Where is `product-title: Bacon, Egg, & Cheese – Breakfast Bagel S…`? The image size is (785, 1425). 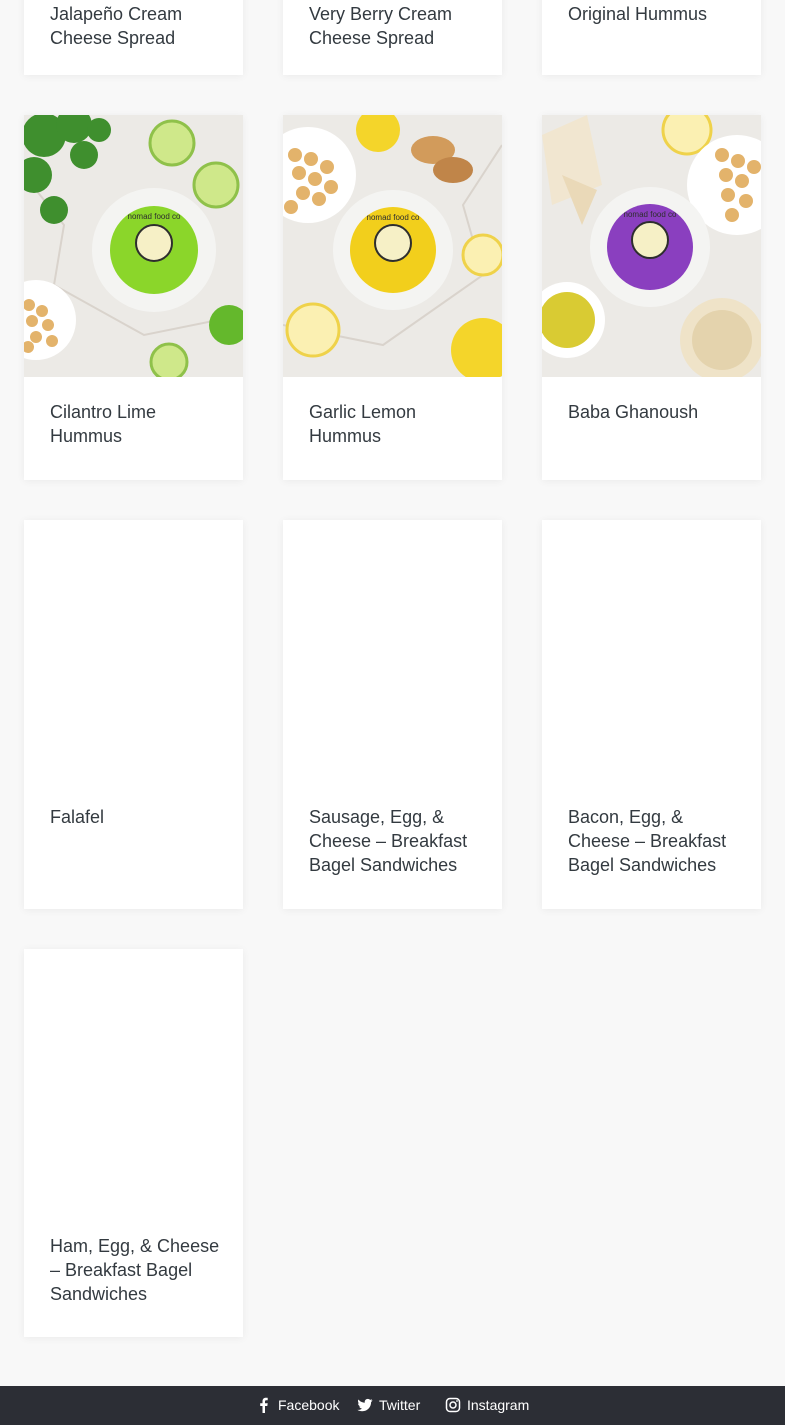
product-title: Bacon, Egg, & Cheese – Breakfast Bagel S… is located at coordinates (653, 841).